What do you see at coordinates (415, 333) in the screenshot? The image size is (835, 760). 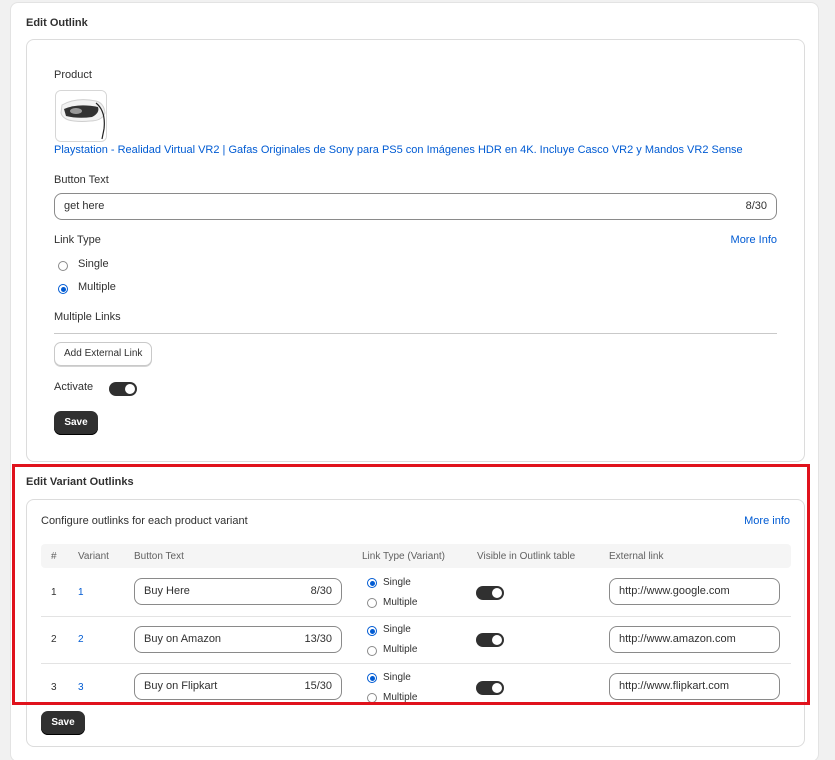 I see `multiple-links-divider` at bounding box center [415, 333].